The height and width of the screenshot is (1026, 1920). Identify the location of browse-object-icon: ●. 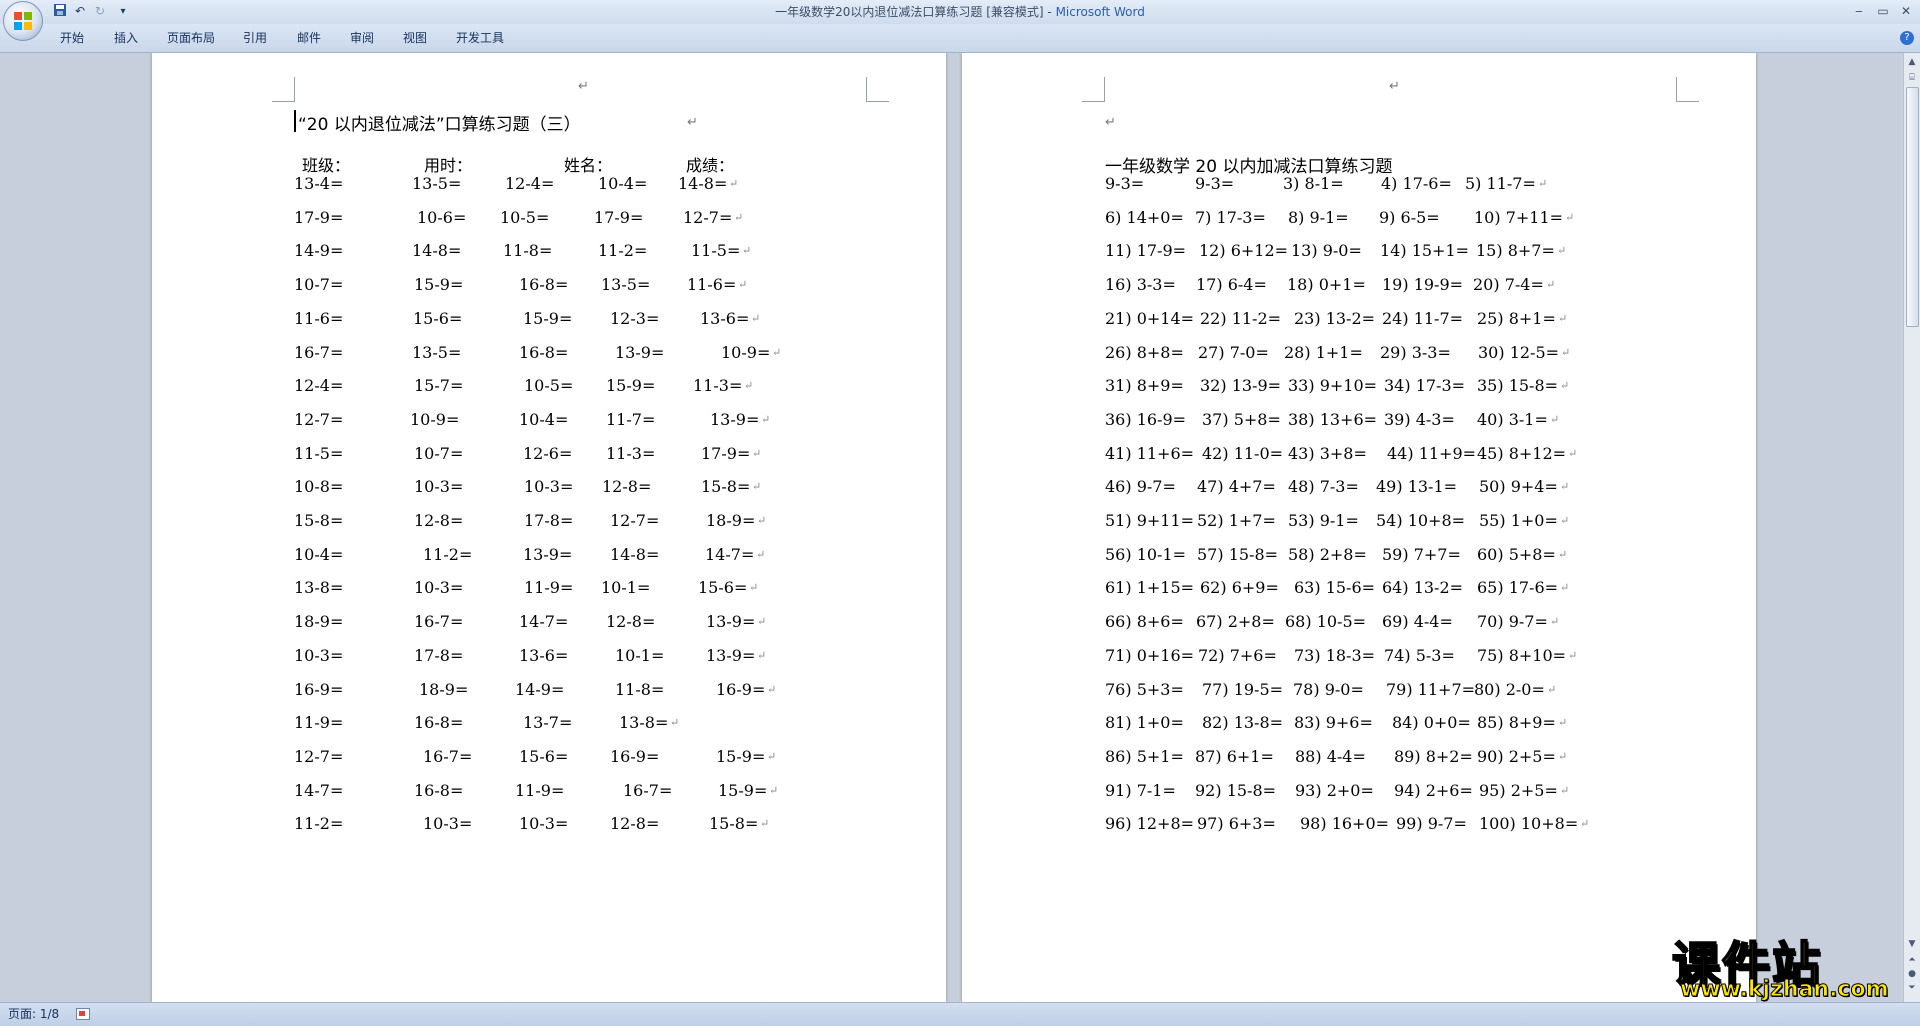
(1912, 974).